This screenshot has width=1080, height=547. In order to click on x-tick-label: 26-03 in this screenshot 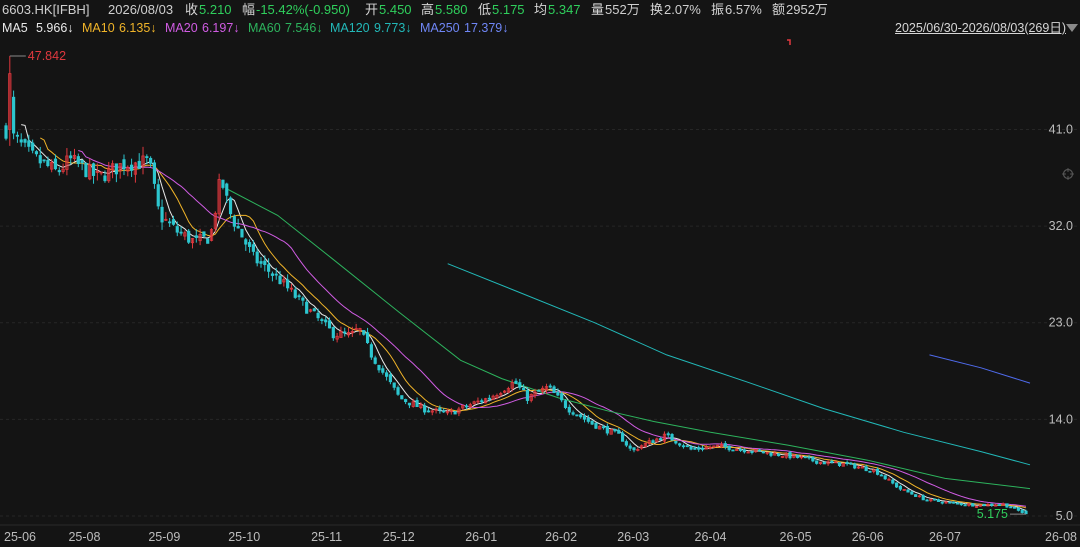, I will do `click(633, 537)`.